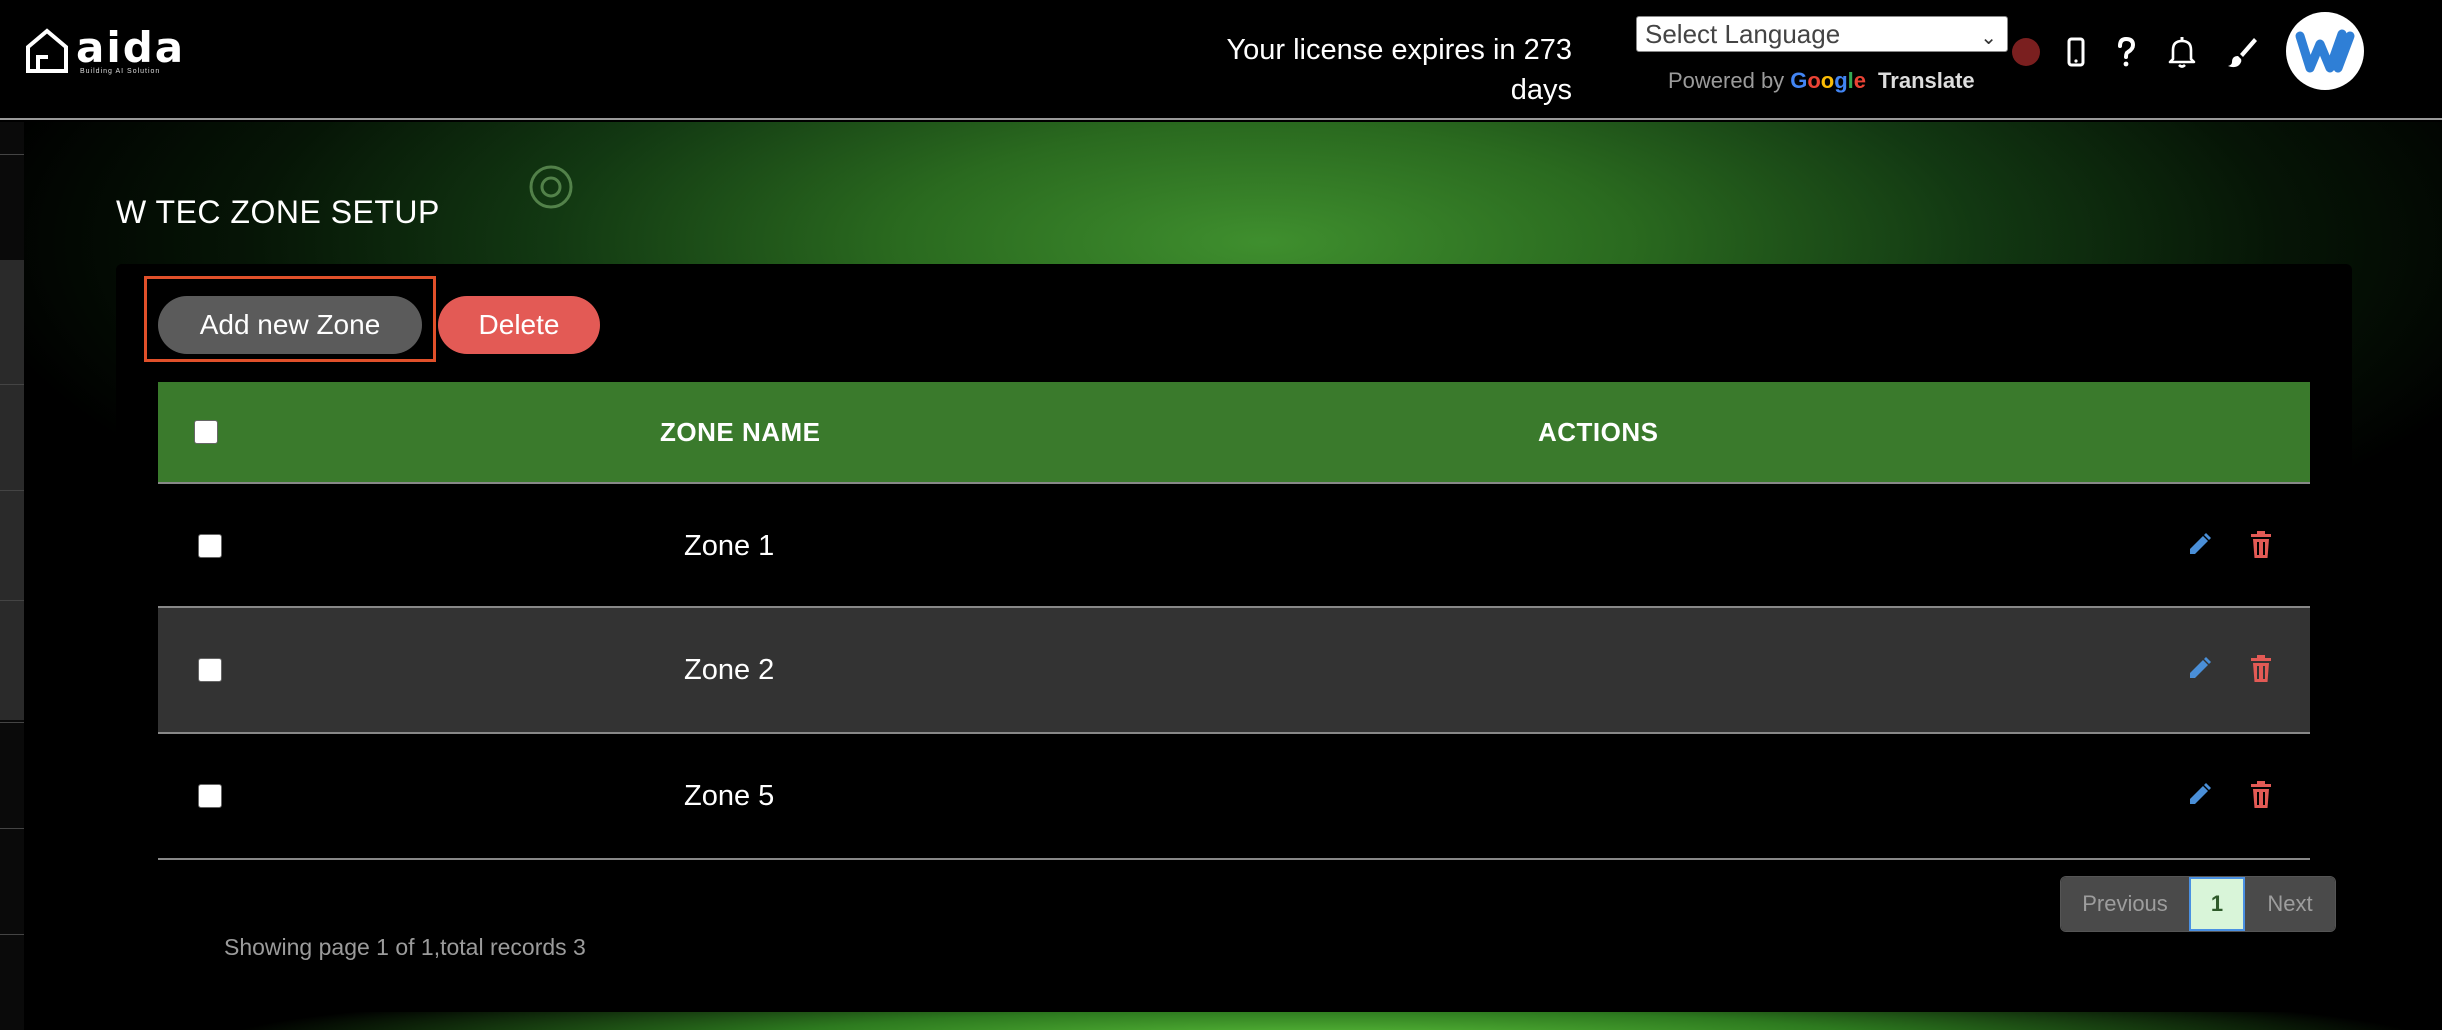 This screenshot has height=1030, width=2442. Describe the element at coordinates (278, 212) in the screenshot. I see `page-title: W TEC ZONE SETUP` at that location.